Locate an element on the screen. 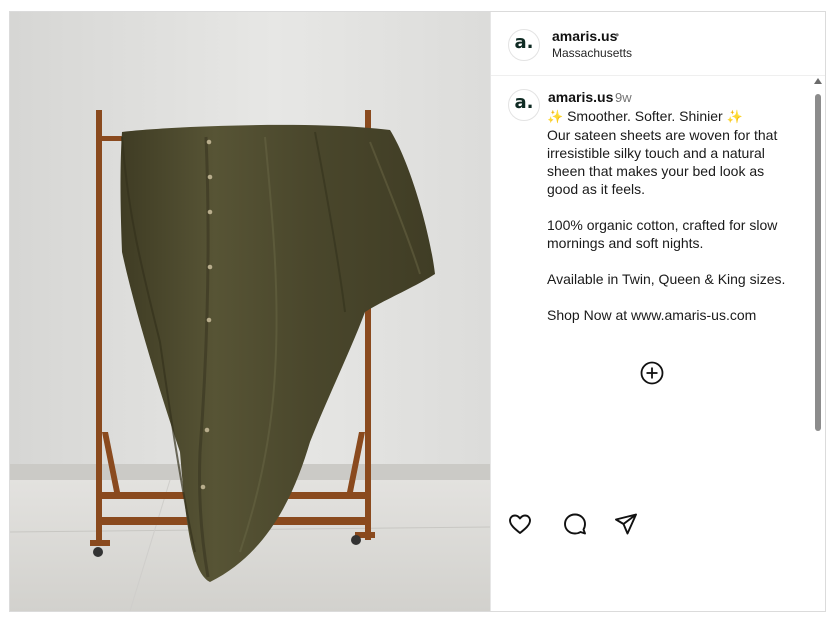 This screenshot has width=834, height=624. send-icon is located at coordinates (626, 524).